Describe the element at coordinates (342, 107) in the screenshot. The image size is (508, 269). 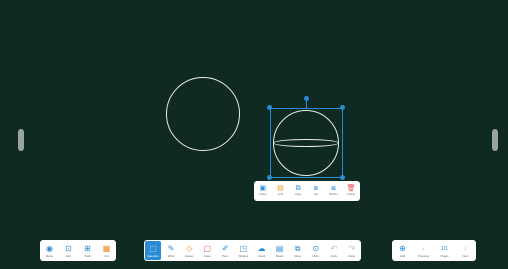
I see `resize-handle-top-right` at that location.